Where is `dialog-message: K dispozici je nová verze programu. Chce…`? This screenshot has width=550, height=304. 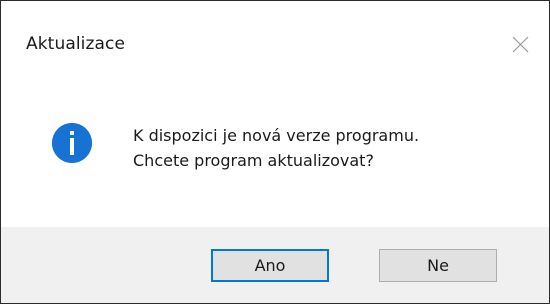 dialog-message: K dispozici je nová verze programu. Chce… is located at coordinates (276, 148).